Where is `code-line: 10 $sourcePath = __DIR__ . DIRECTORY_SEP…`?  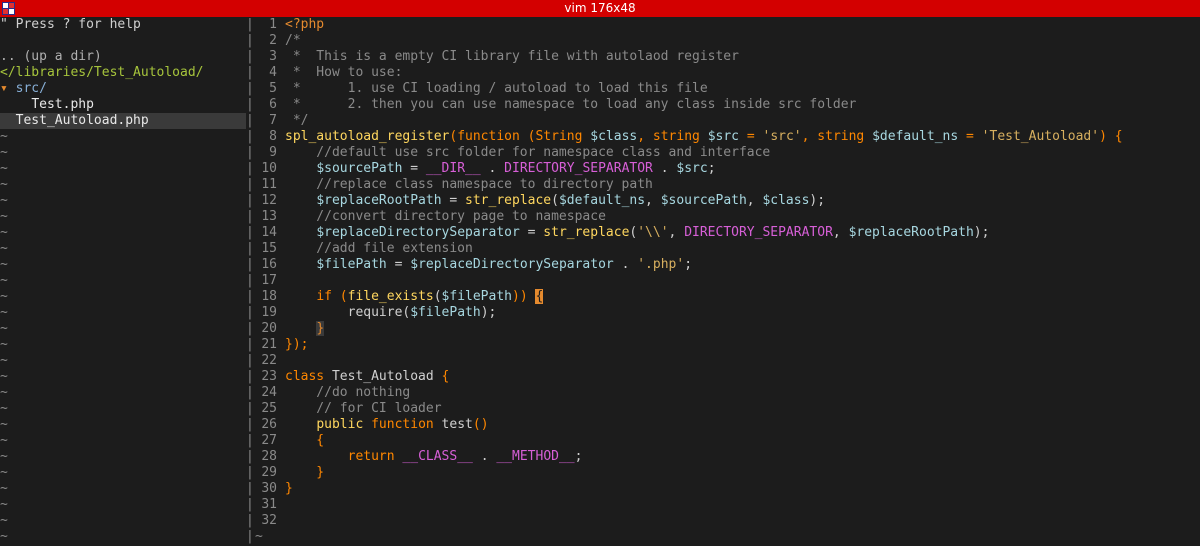 code-line: 10 $sourcePath = __DIR__ . DIRECTORY_SEP… is located at coordinates (485, 169).